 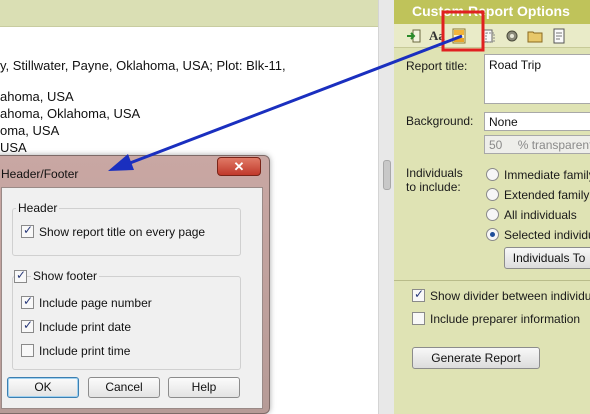 What do you see at coordinates (510, 296) in the screenshot?
I see `show-divider-label: Show divider between individuals` at bounding box center [510, 296].